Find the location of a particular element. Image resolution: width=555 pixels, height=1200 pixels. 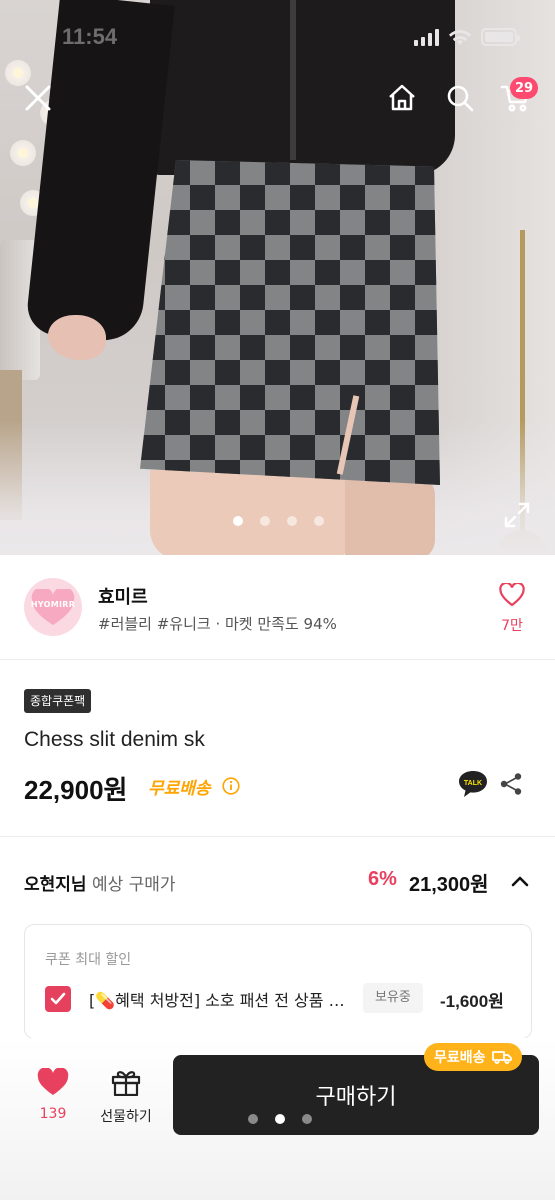

page-indicator is located at coordinates (280, 1119).